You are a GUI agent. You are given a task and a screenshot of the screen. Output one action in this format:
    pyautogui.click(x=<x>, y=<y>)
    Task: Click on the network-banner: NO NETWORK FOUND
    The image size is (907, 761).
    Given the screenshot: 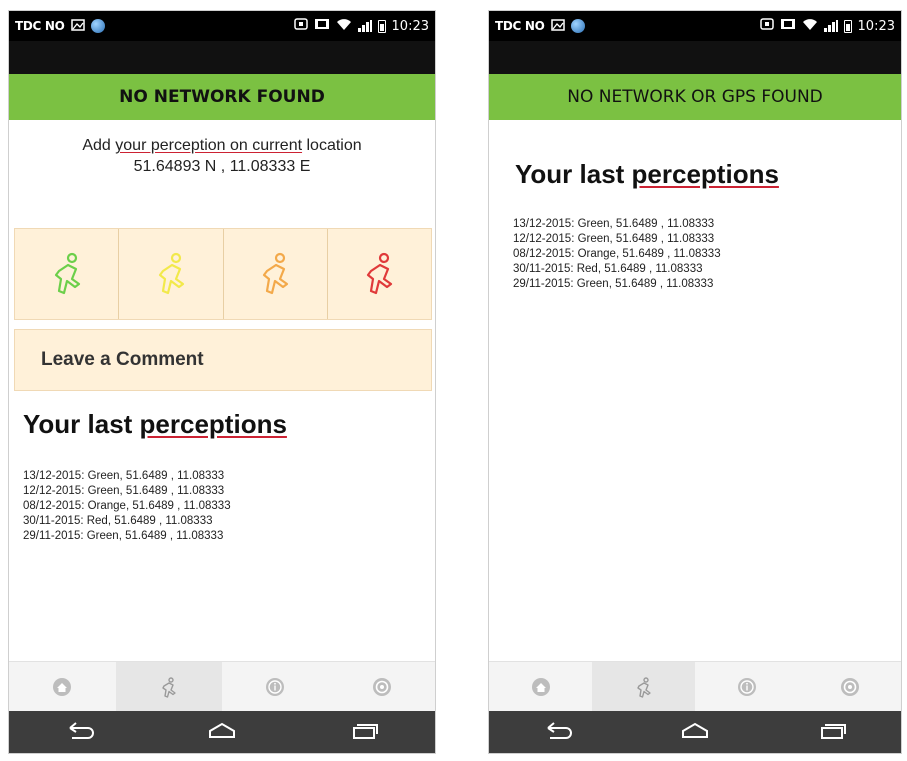 What is the action you would take?
    pyautogui.click(x=222, y=97)
    